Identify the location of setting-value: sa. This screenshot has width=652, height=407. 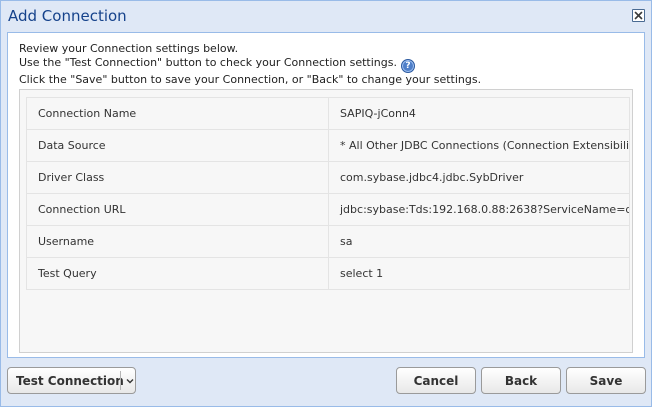
(479, 241).